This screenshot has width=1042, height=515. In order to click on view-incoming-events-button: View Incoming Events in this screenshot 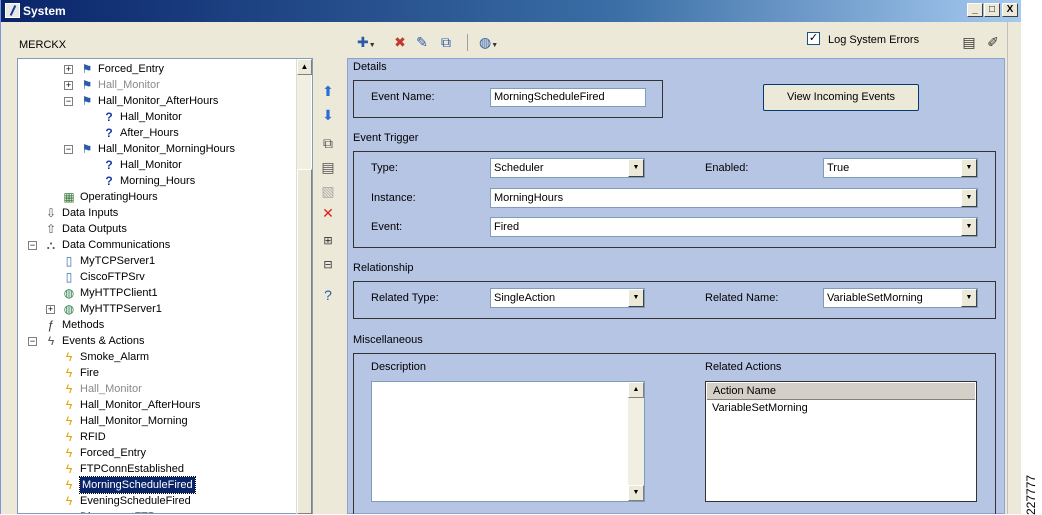, I will do `click(841, 97)`.